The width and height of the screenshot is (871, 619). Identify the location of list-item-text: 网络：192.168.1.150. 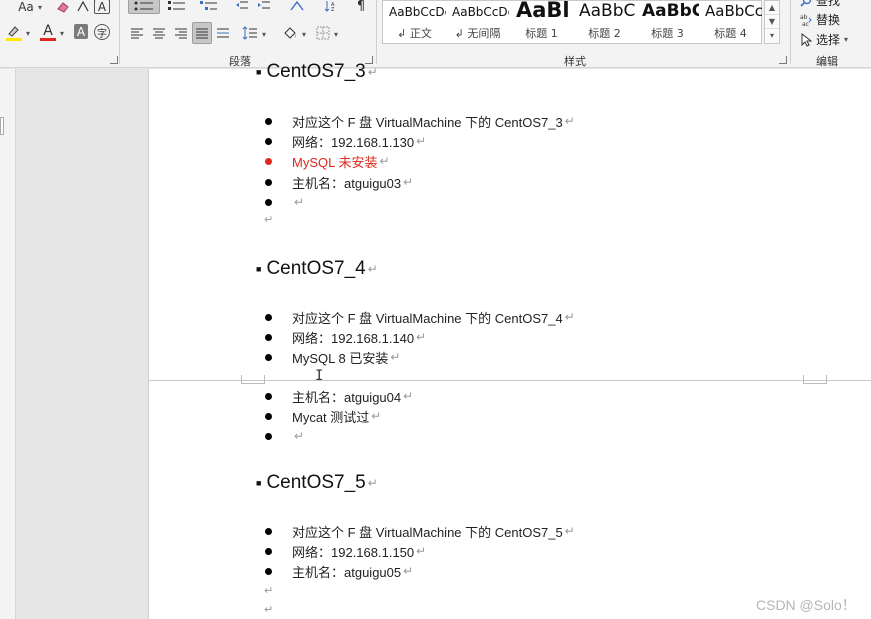
(353, 552).